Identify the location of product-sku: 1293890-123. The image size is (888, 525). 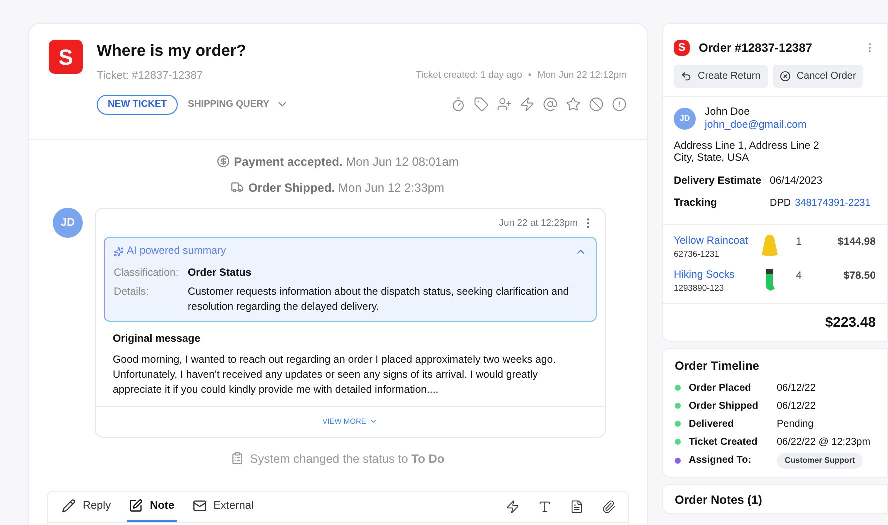
(700, 288).